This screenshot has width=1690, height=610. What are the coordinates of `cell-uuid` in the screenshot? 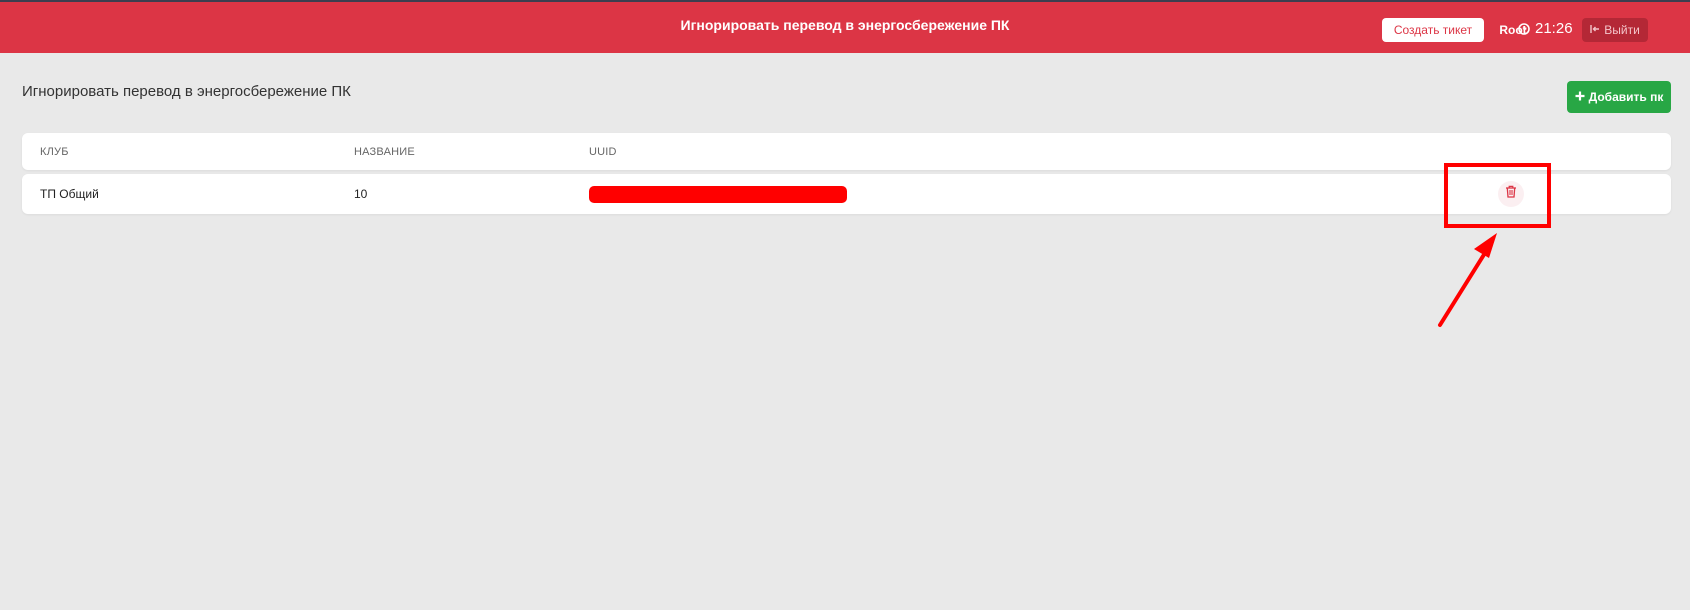 It's located at (718, 194).